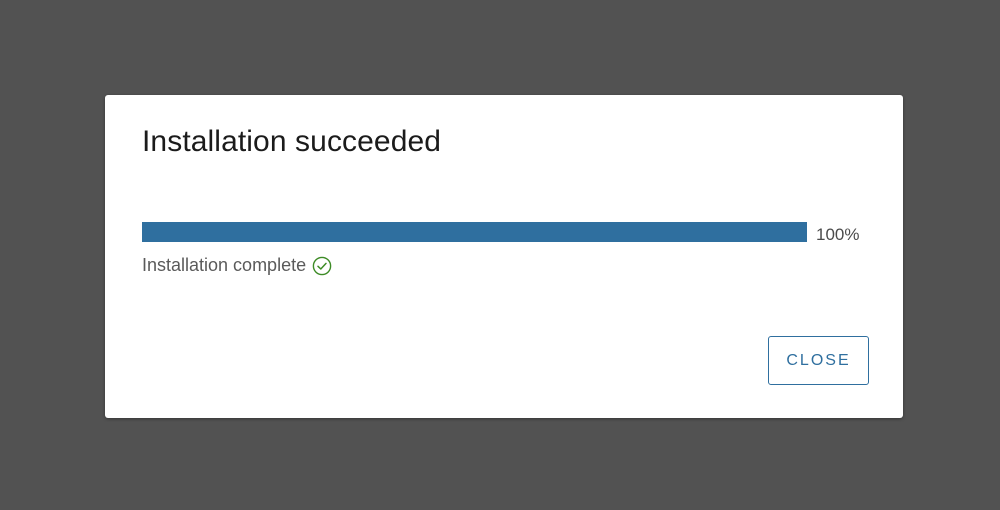  I want to click on close-button: CLOSE, so click(818, 360).